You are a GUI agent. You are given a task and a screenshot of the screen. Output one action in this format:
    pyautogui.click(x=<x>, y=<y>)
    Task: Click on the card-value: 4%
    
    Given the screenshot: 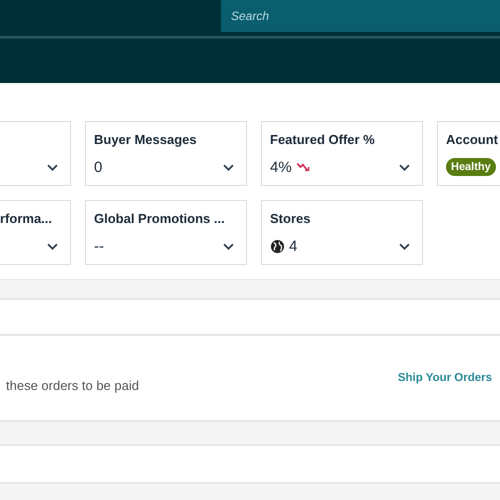 What is the action you would take?
    pyautogui.click(x=281, y=167)
    